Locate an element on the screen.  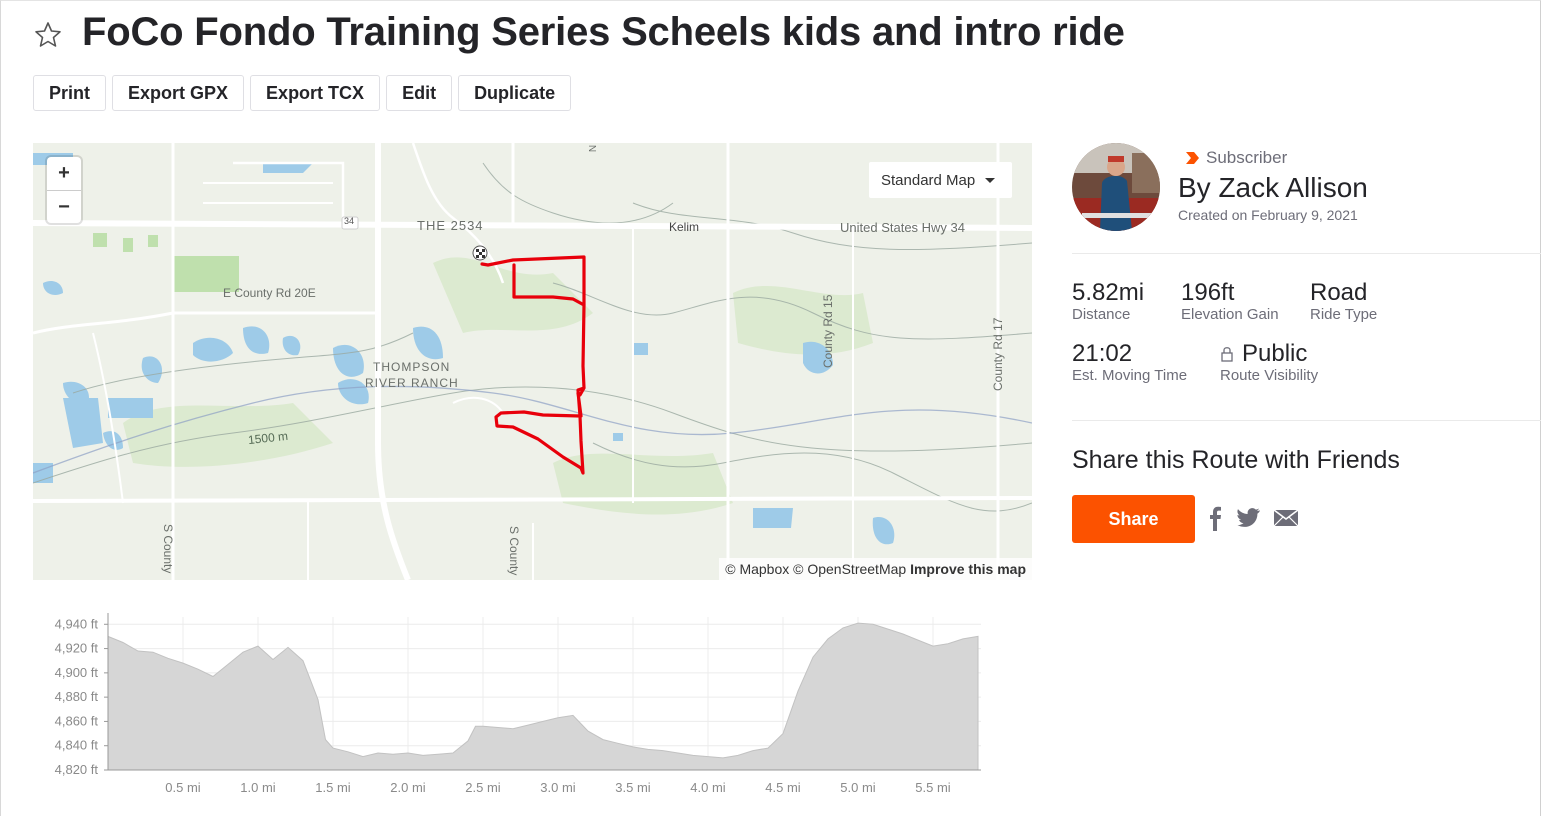
map-type-select: Standard Map is located at coordinates (940, 180).